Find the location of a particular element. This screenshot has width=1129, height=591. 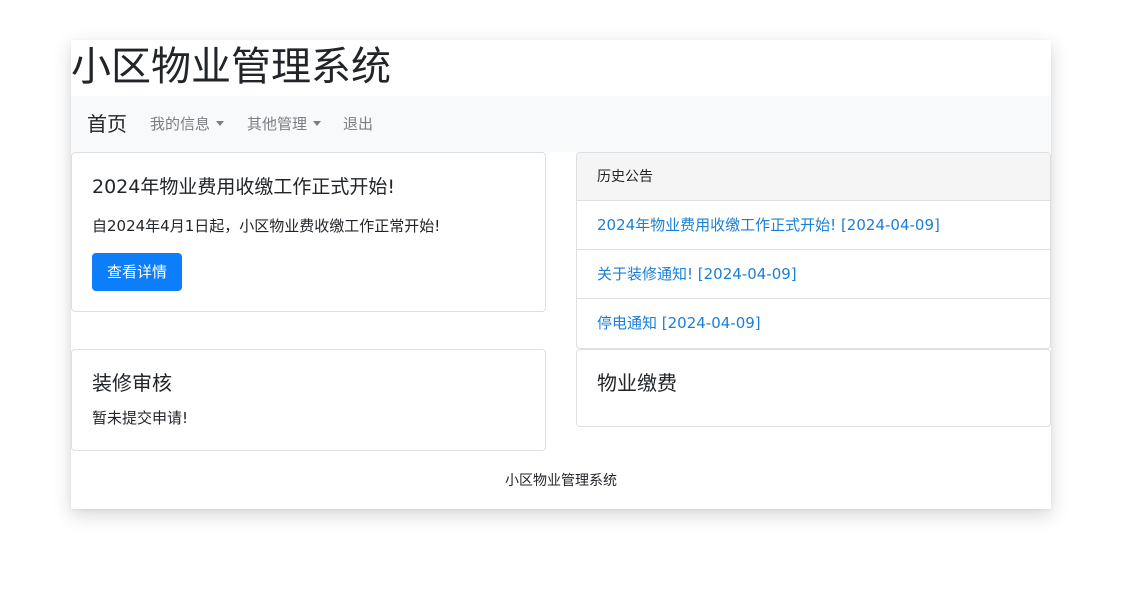

nav-my-info-label: 我的信息 is located at coordinates (180, 124).